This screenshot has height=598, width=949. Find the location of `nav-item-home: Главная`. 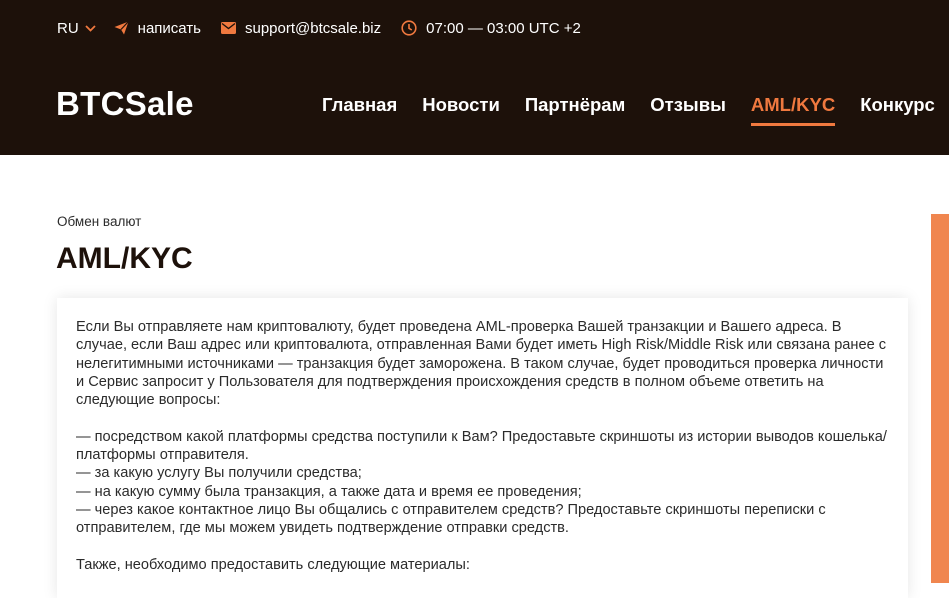

nav-item-home: Главная is located at coordinates (359, 107).